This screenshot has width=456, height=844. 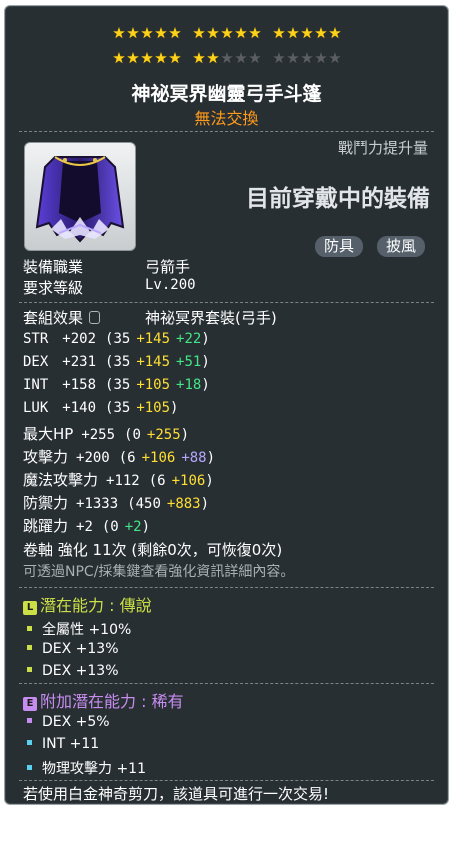 What do you see at coordinates (226, 94) in the screenshot?
I see `item-name: 神祕冥界幽靈弓手斗篷` at bounding box center [226, 94].